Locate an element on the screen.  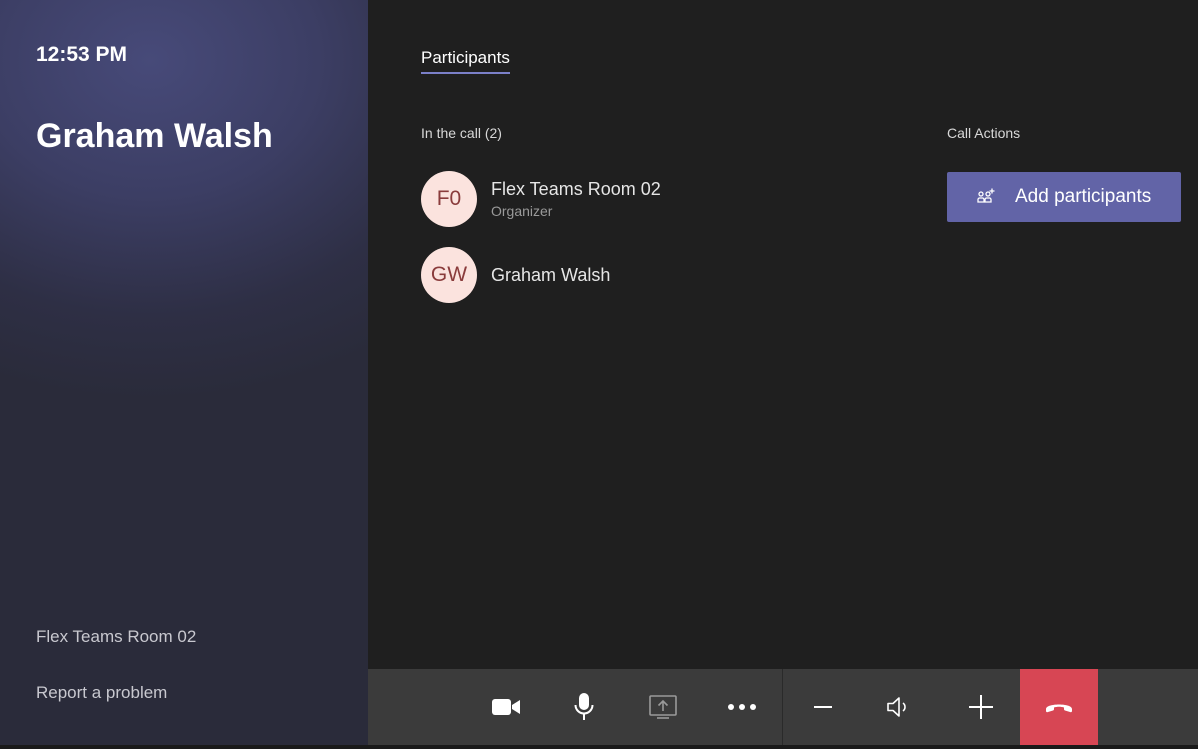
room-name-label: Flex Teams Room 02 is located at coordinates (116, 636).